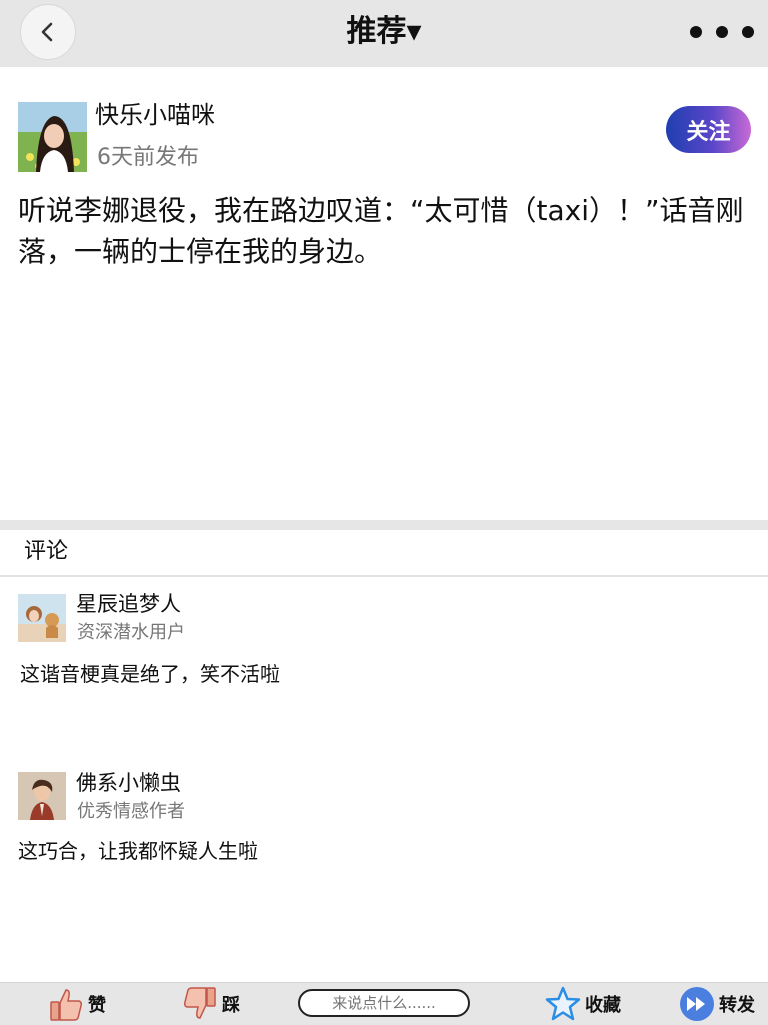  What do you see at coordinates (148, 157) in the screenshot?
I see `post-time: 6天前发布` at bounding box center [148, 157].